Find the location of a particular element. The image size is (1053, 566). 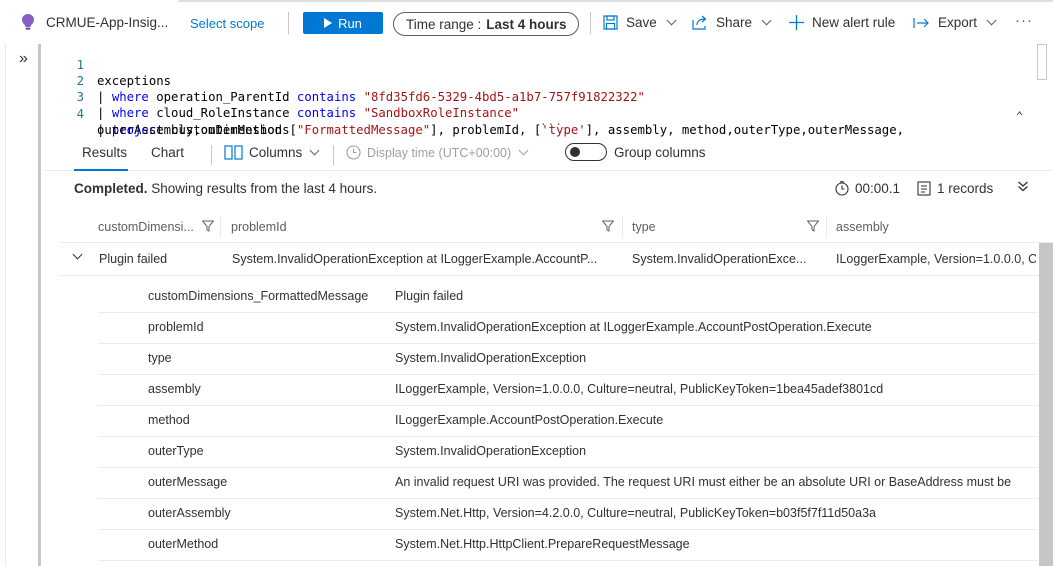

record-count: 1 records is located at coordinates (955, 188).